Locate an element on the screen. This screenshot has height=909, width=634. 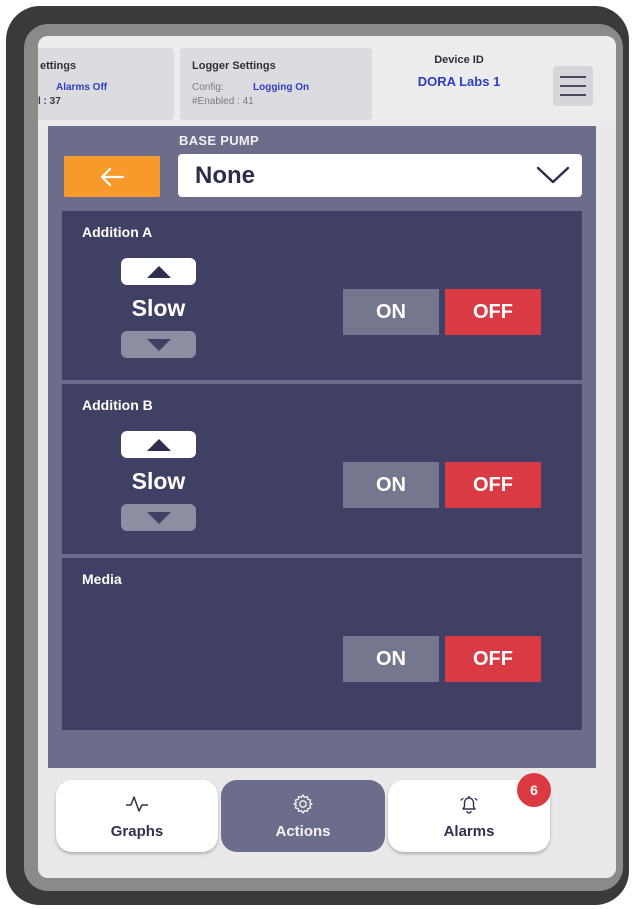
pump-name: Addition B is located at coordinates (117, 405).